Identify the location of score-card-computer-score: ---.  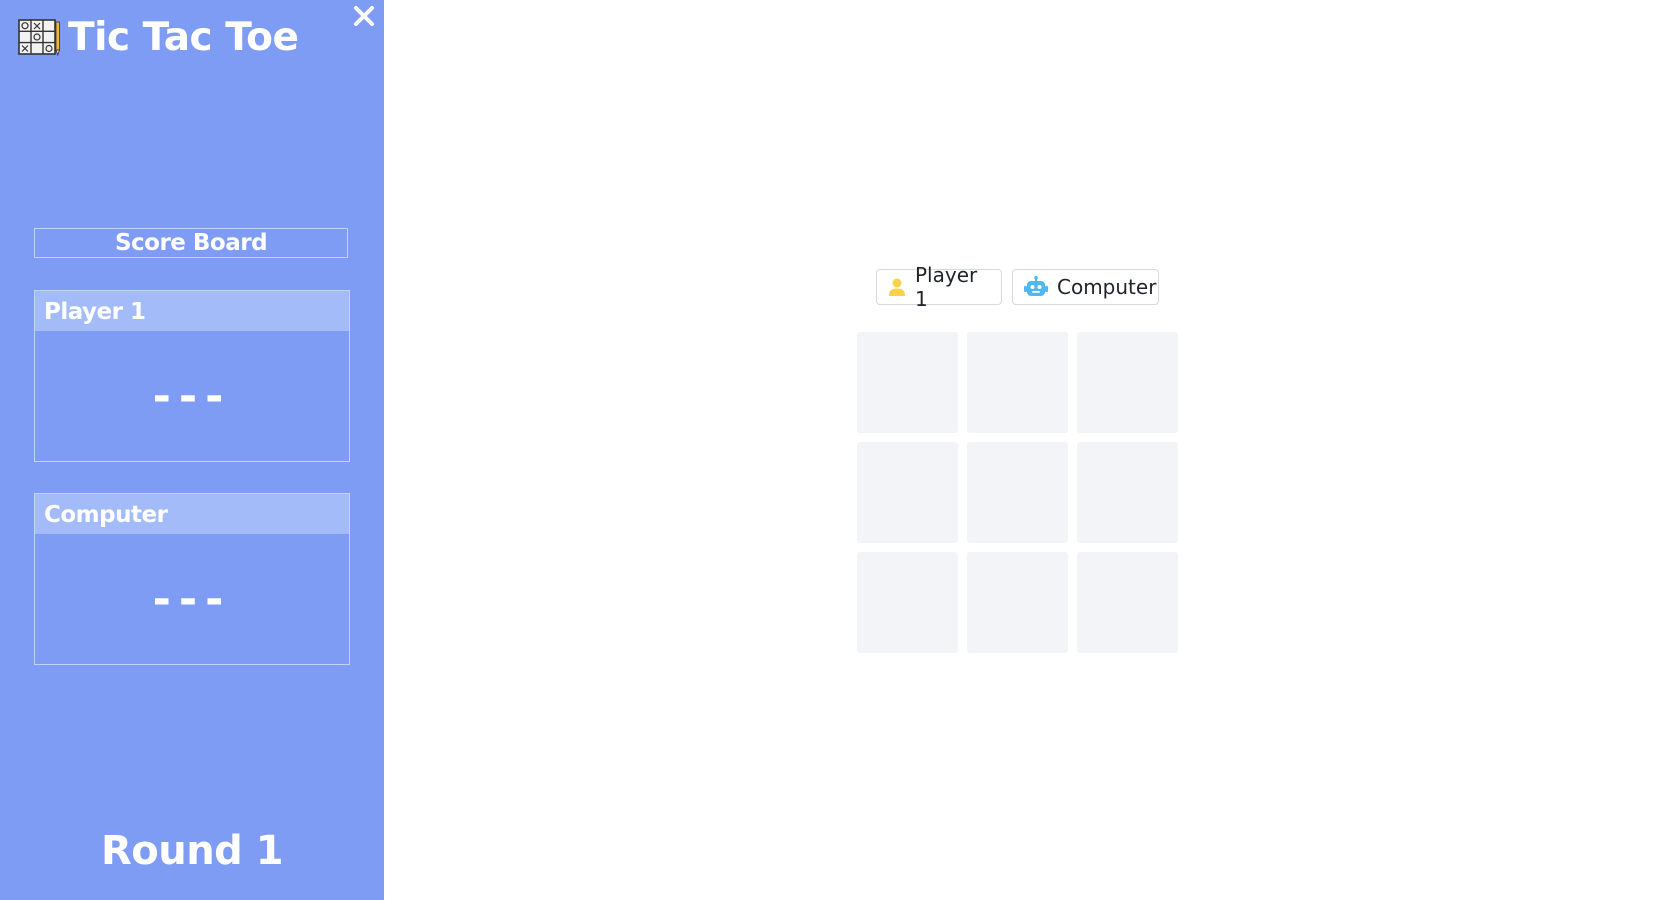
(192, 599).